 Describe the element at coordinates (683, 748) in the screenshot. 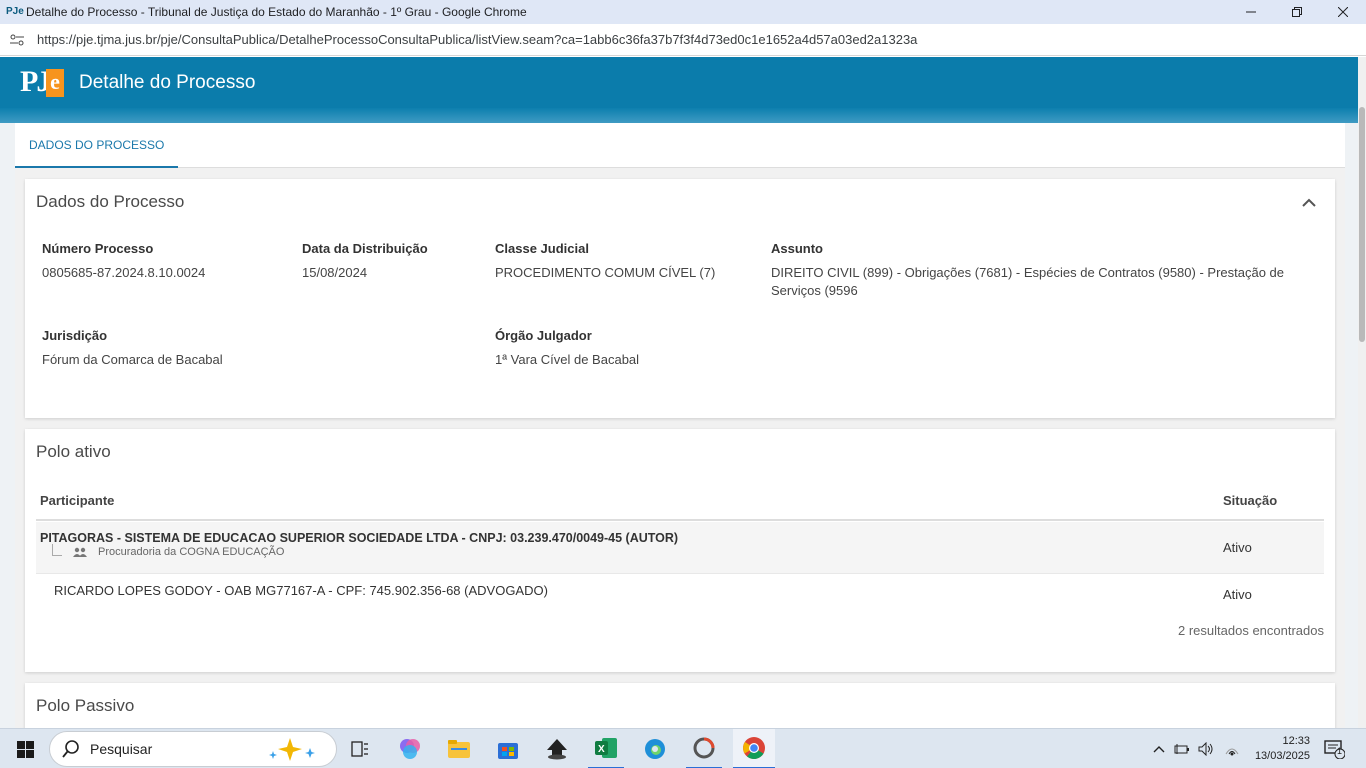

I see `taskbar: Pesquisar X 12:33 13/03/2025 1` at that location.